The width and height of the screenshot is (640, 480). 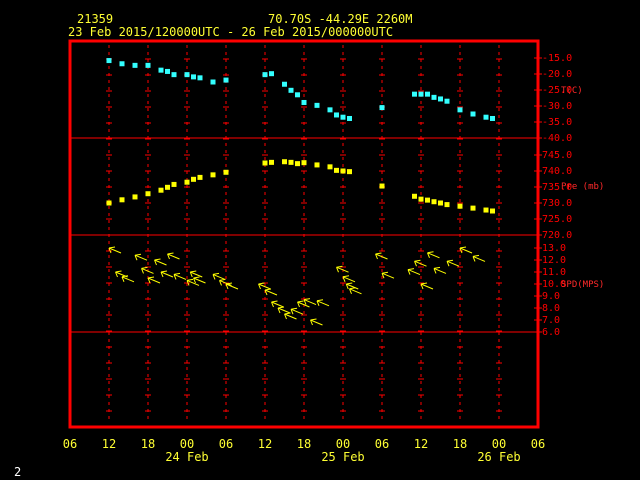 I want to click on wind-series, so click(x=297, y=286).